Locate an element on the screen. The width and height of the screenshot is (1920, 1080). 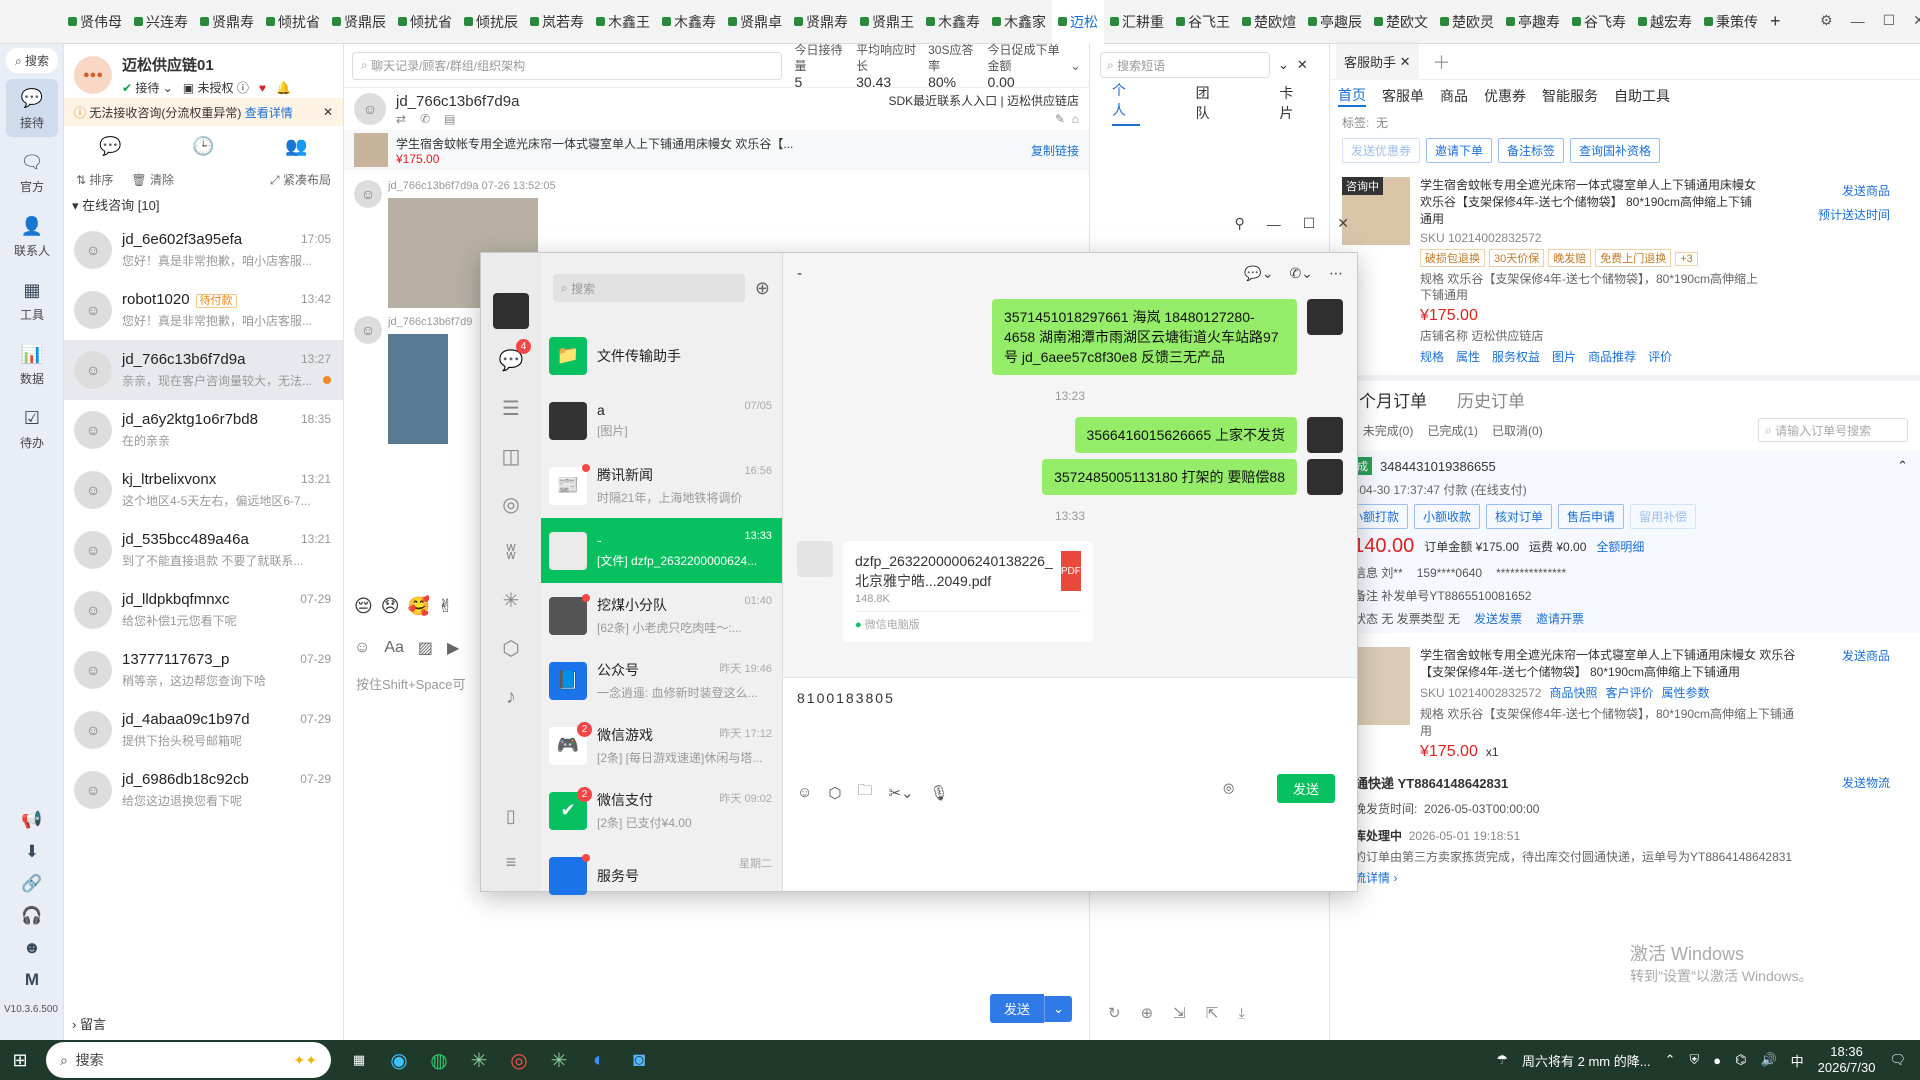
shop-tab: 木鑫寿 is located at coordinates (953, 22).